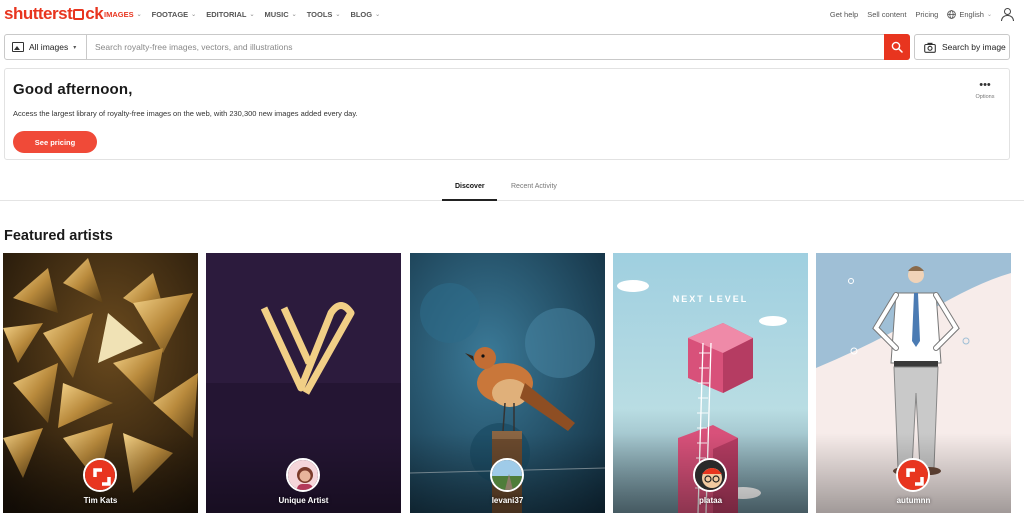 This screenshot has width=1024, height=513. I want to click on artist-card: NEXT LEVEL plataa, so click(710, 383).